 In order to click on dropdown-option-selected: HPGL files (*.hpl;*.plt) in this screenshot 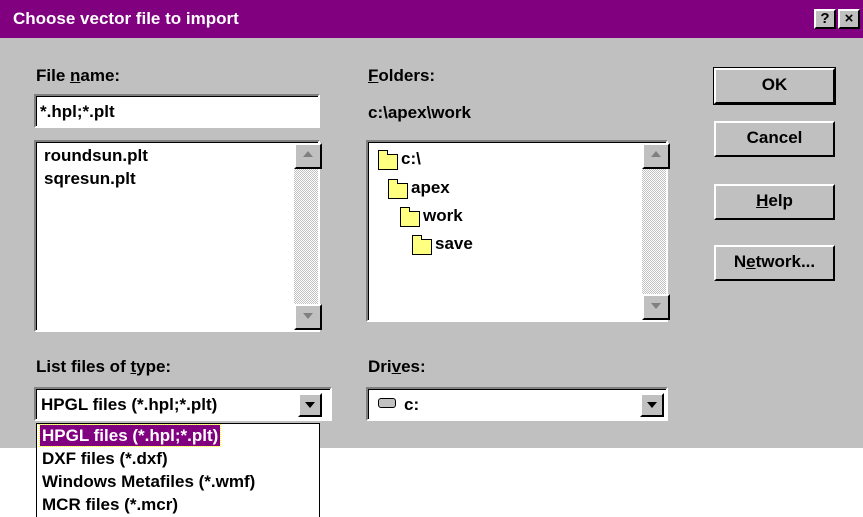, I will do `click(130, 435)`.